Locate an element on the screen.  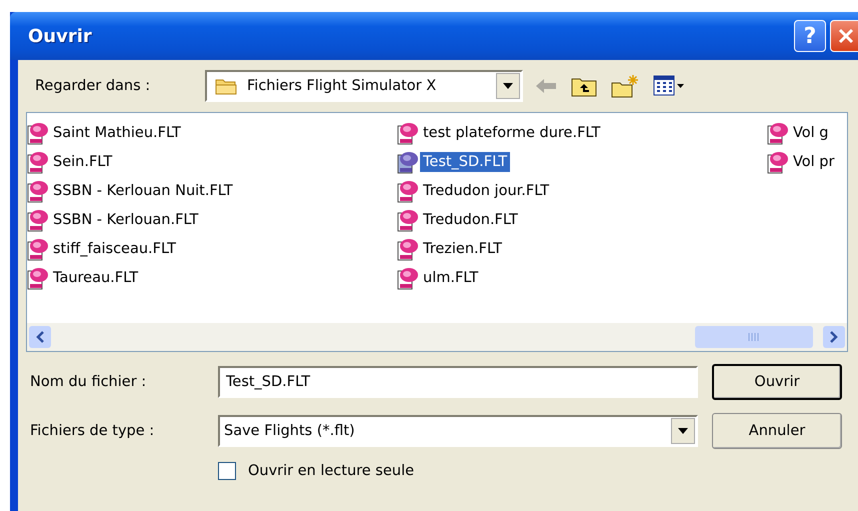
readonly-checkbox is located at coordinates (227, 471).